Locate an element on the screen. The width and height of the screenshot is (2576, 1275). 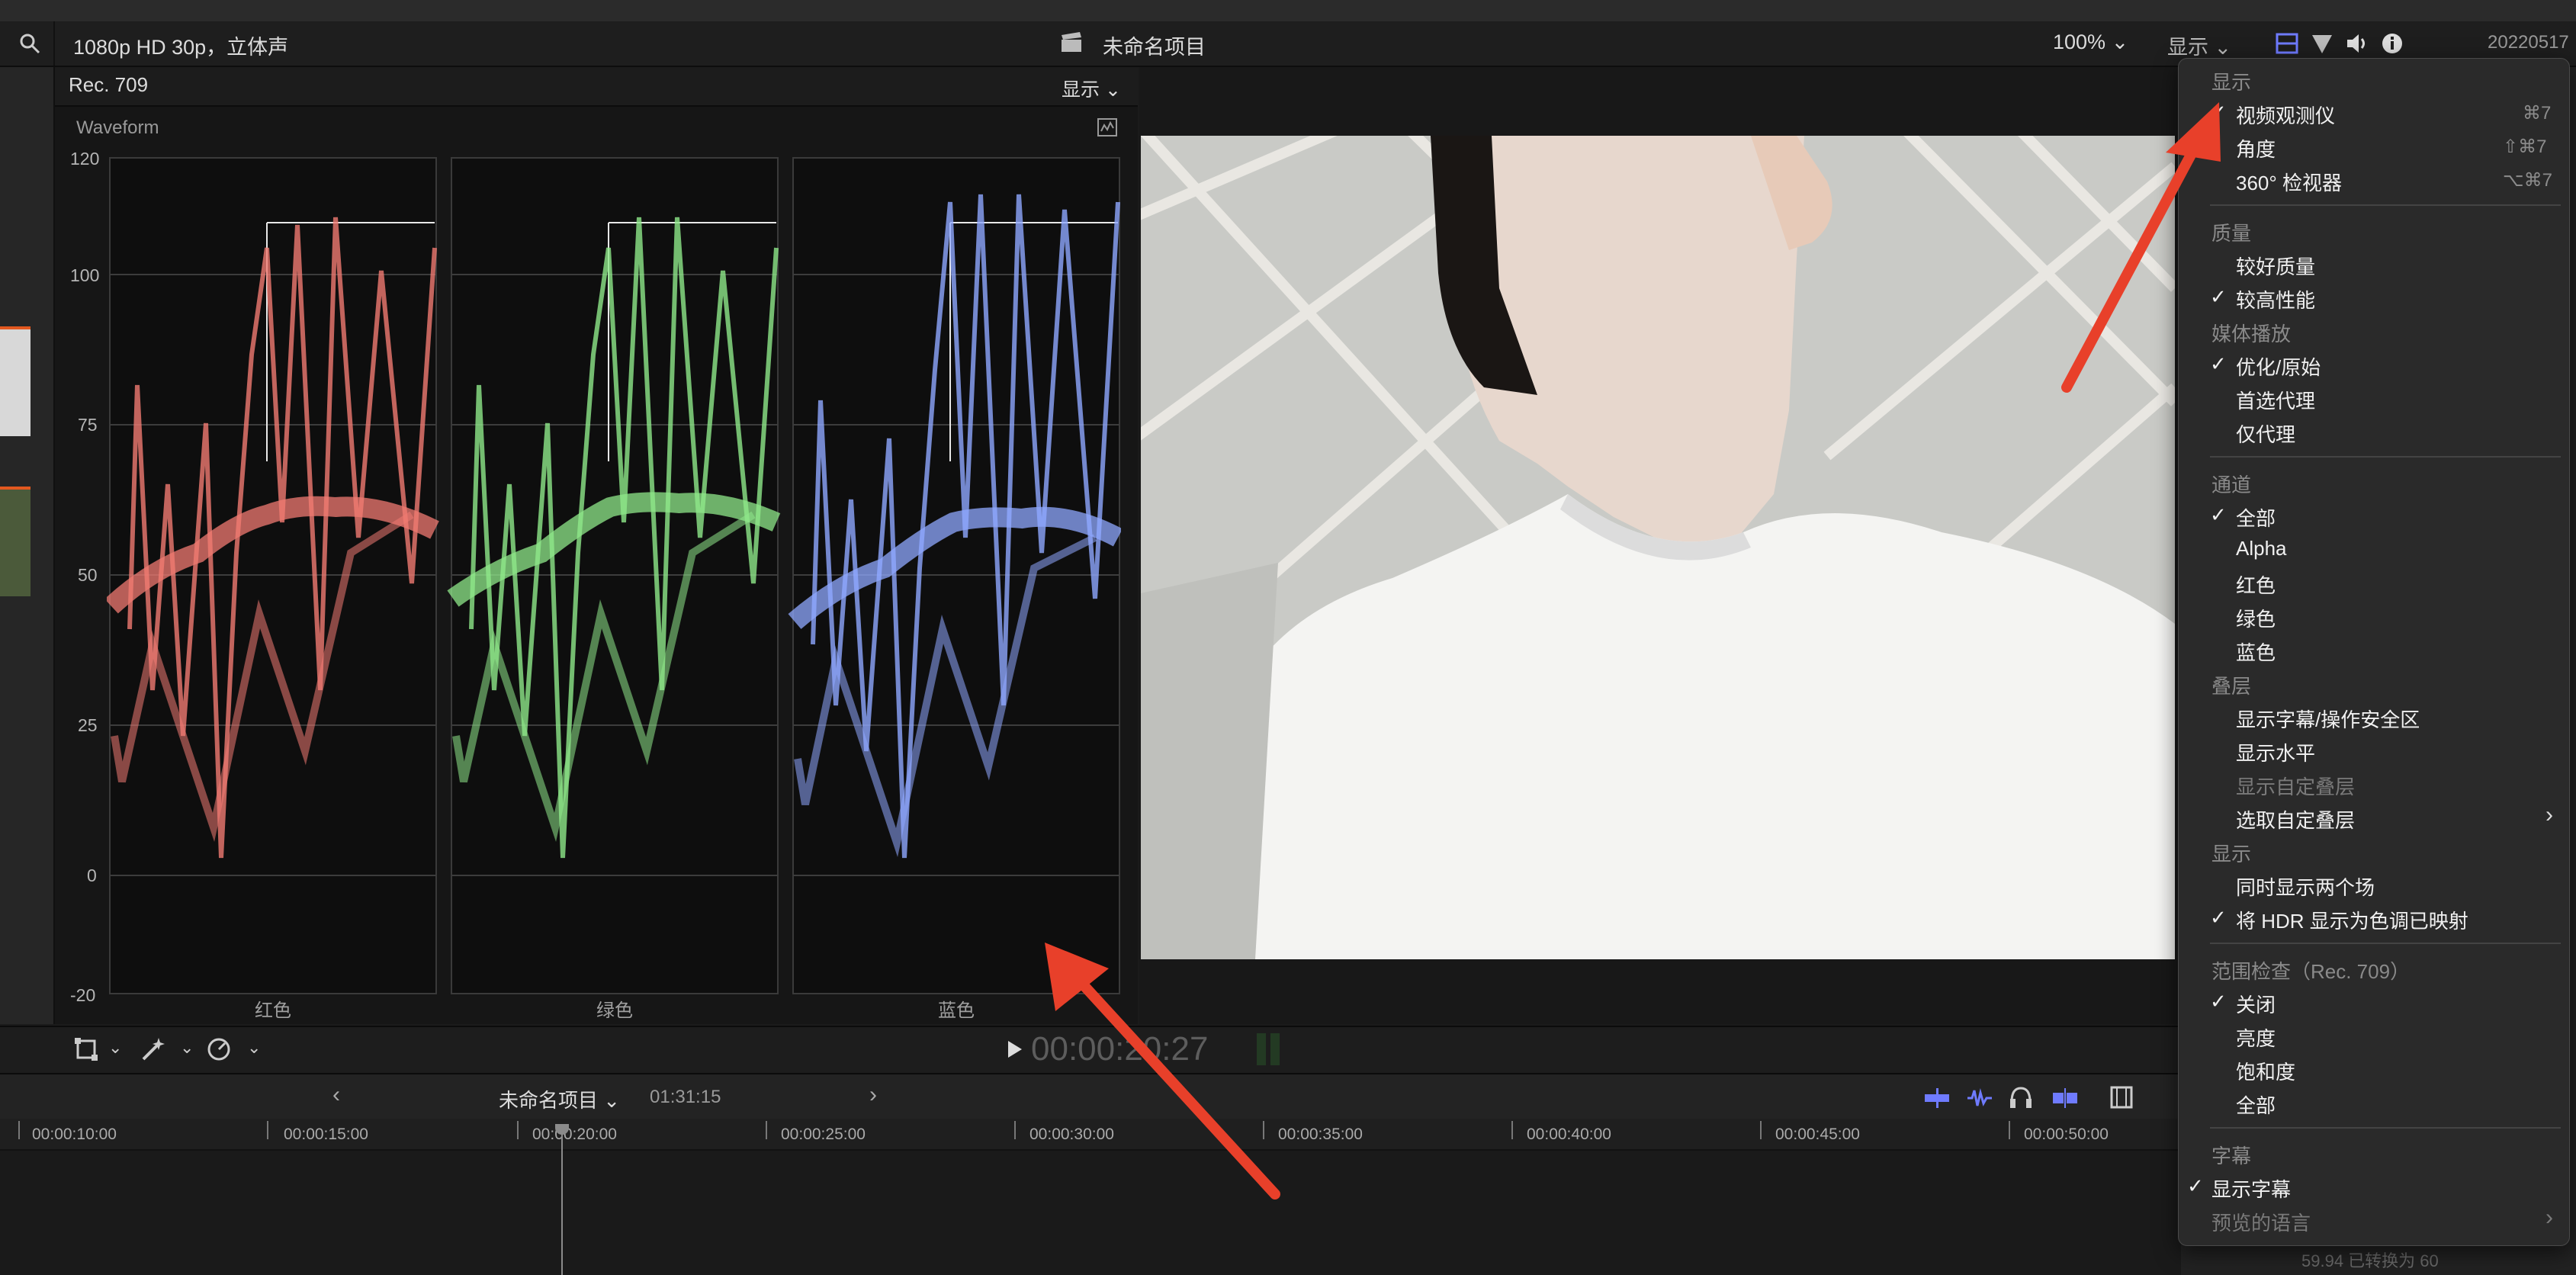
ruler-label: 00:00:50:00 is located at coordinates (2066, 1134).